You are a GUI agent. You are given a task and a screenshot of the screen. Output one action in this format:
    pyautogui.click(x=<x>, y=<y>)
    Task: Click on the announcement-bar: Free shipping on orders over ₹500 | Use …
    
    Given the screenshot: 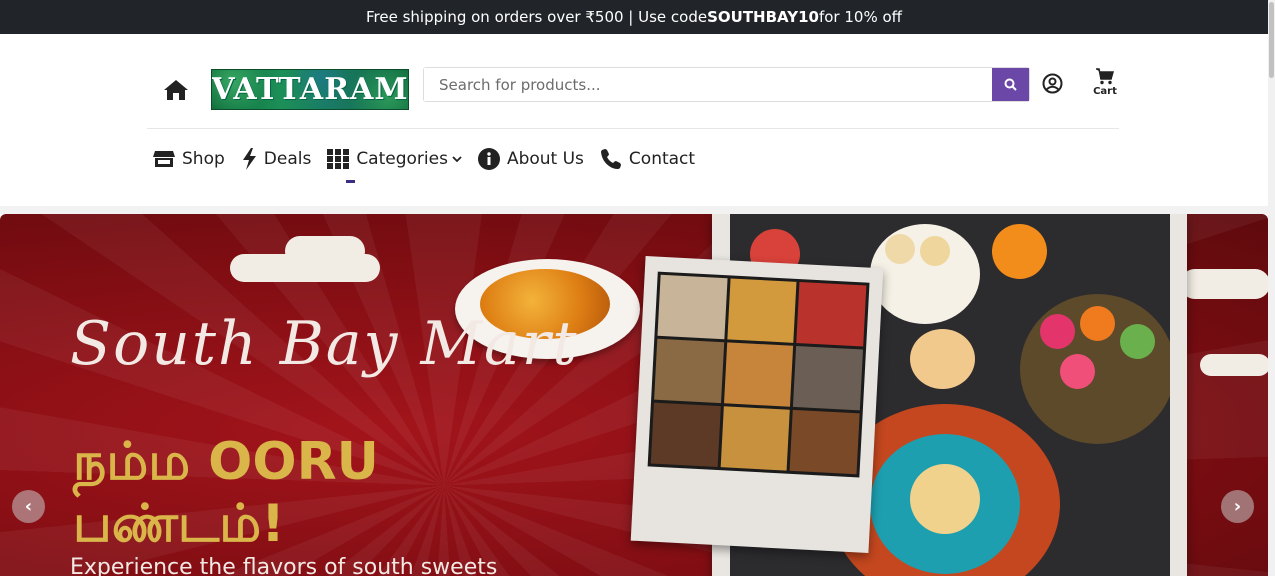 What is the action you would take?
    pyautogui.click(x=634, y=17)
    